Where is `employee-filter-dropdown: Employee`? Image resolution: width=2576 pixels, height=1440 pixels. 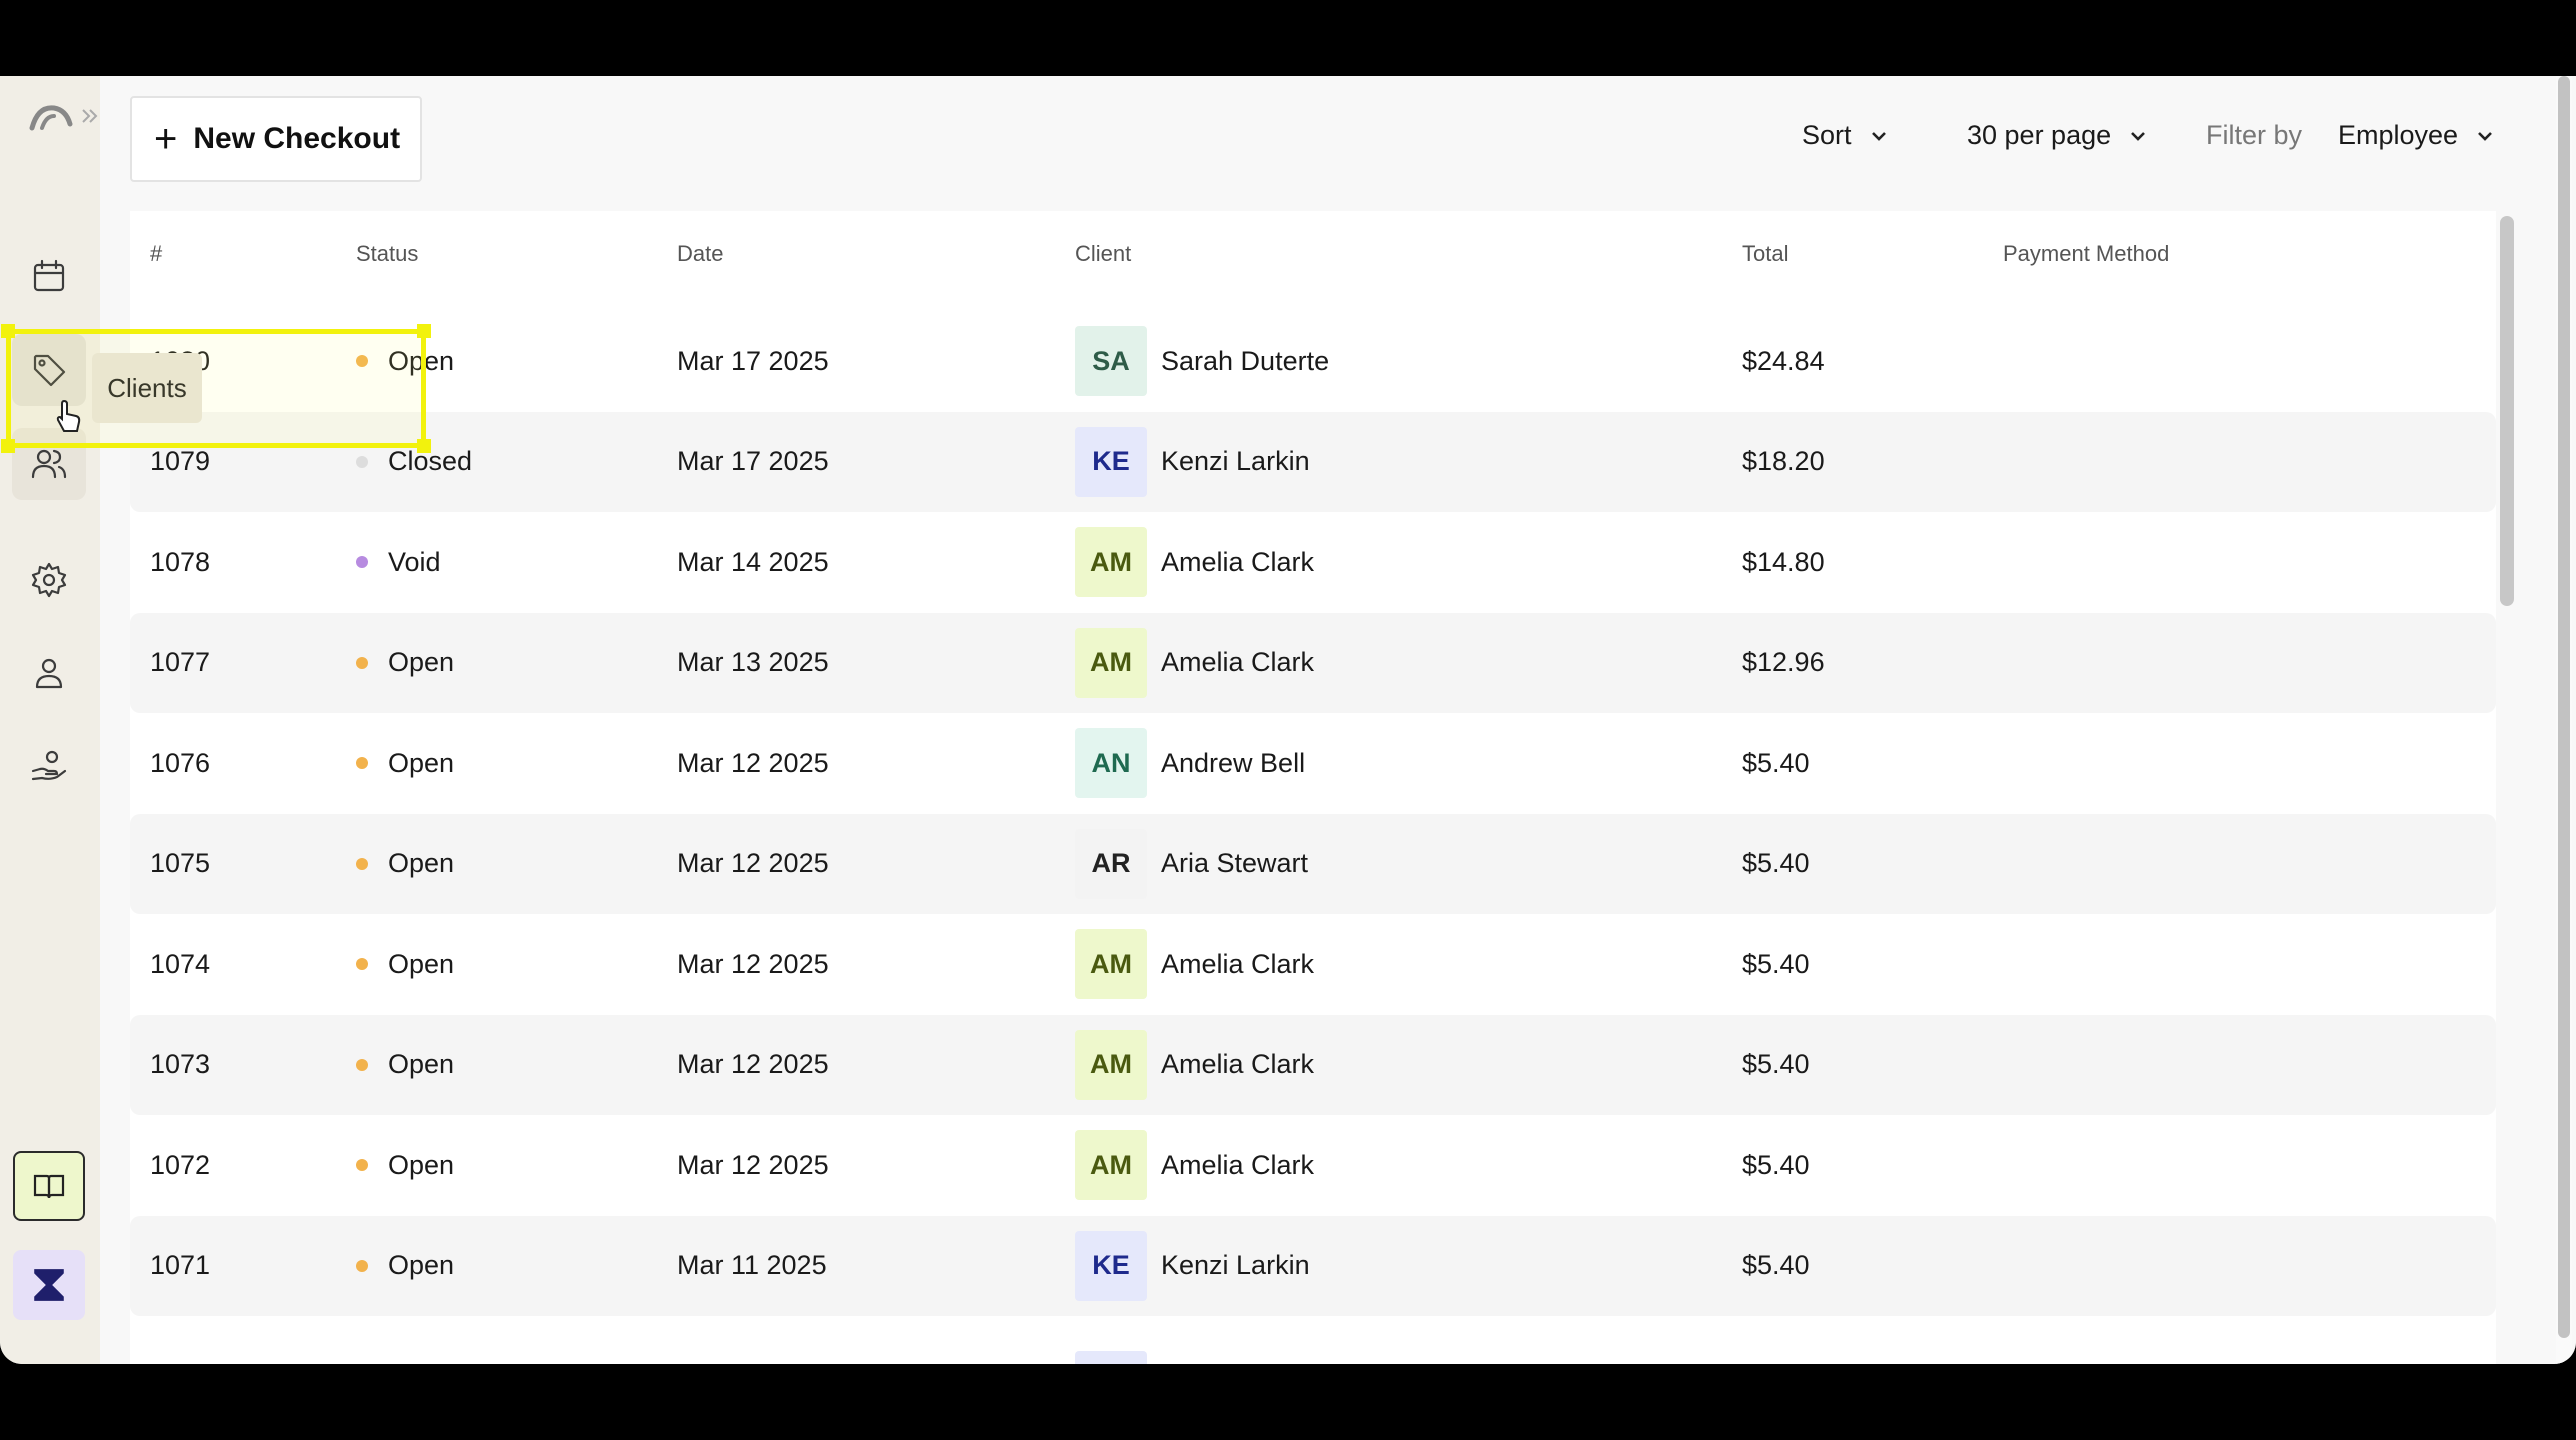 employee-filter-dropdown: Employee is located at coordinates (2417, 135).